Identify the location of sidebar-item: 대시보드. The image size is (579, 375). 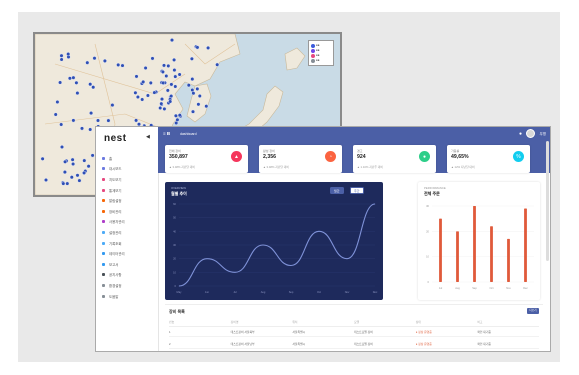
(113, 169).